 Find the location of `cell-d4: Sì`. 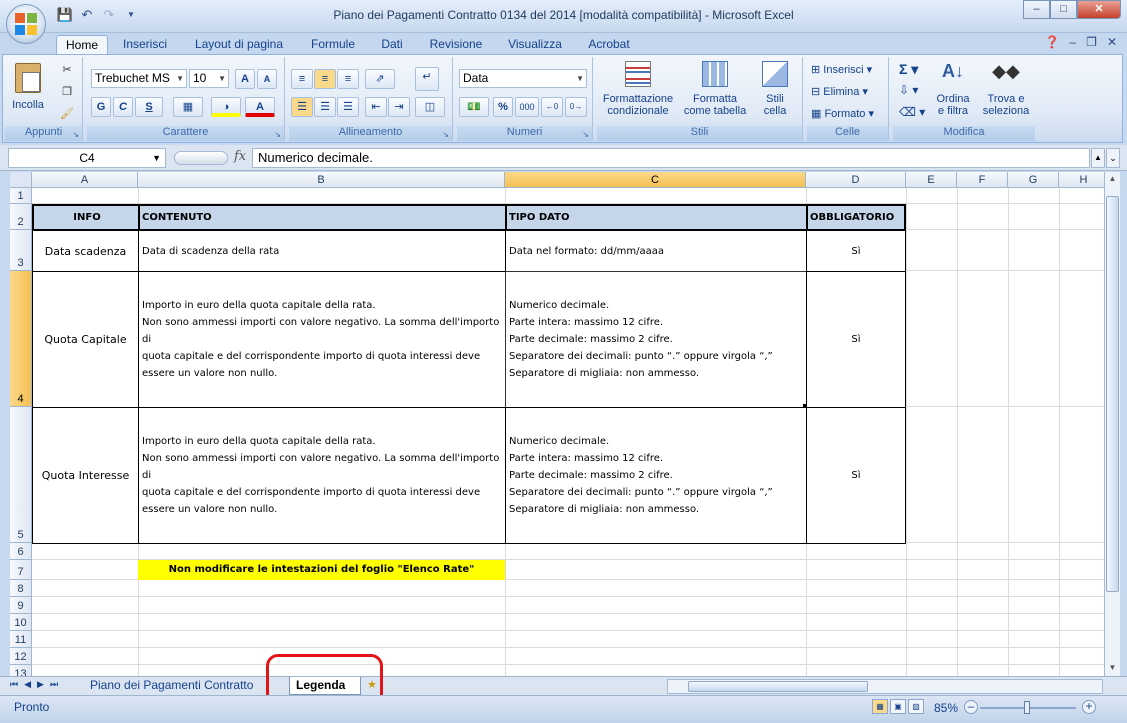

cell-d4: Sì is located at coordinates (856, 339).